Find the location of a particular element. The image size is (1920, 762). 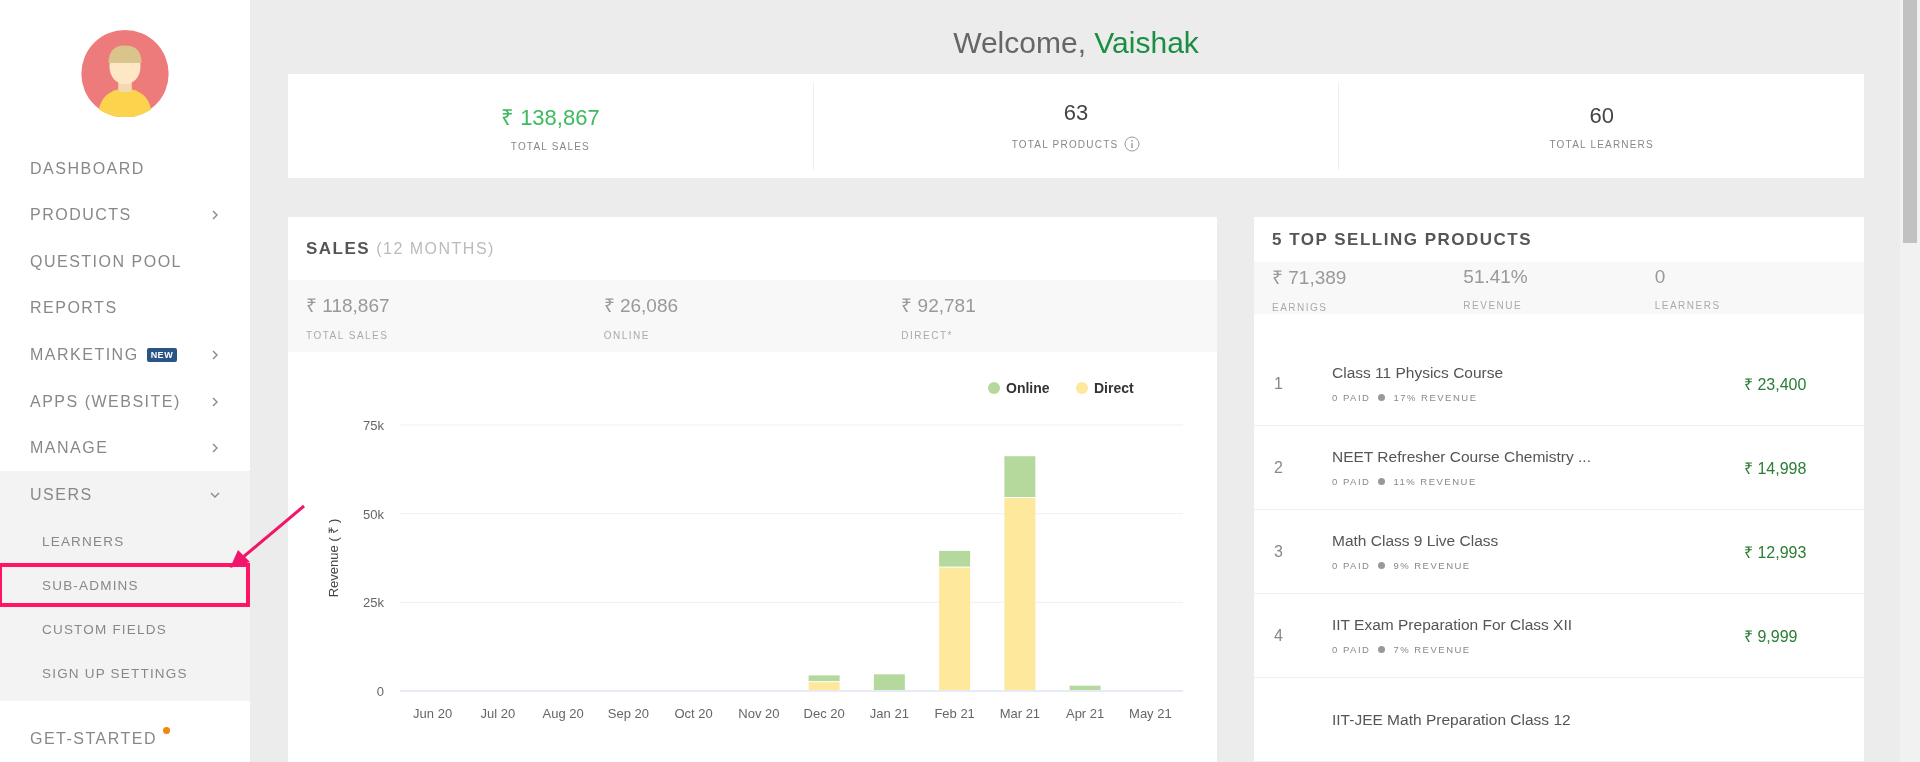

x-tick-label: Feb 21 is located at coordinates (954, 713).